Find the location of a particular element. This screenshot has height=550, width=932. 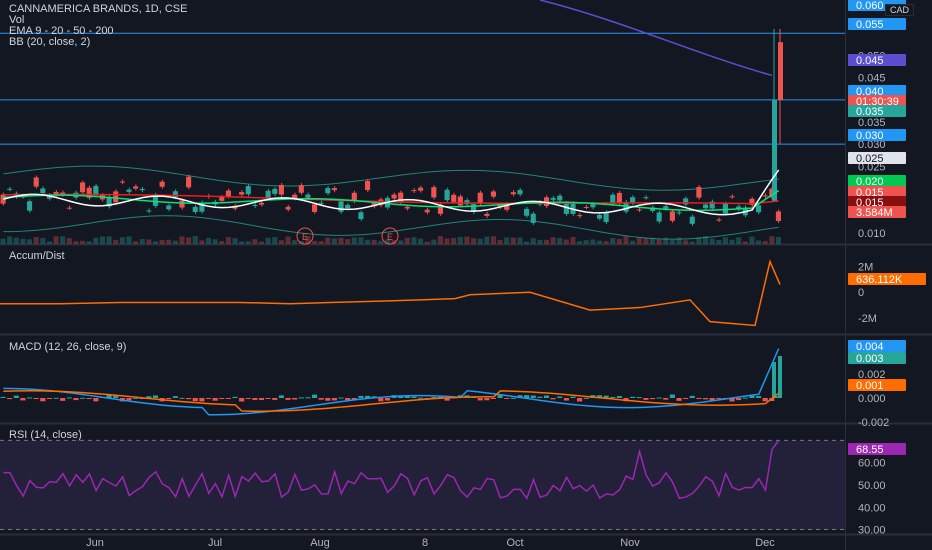

symbol-title: CANNAMERICA BRANDS, 1D, CSE is located at coordinates (98, 9).